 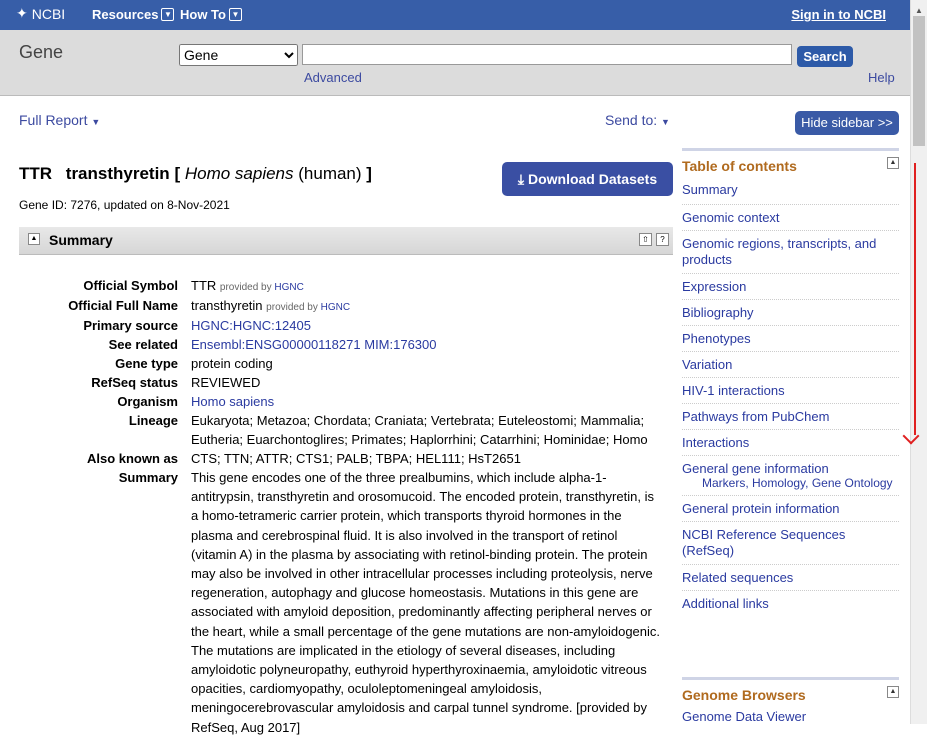 I want to click on official-symbol-value: TTR provided by HGNC, so click(x=247, y=285).